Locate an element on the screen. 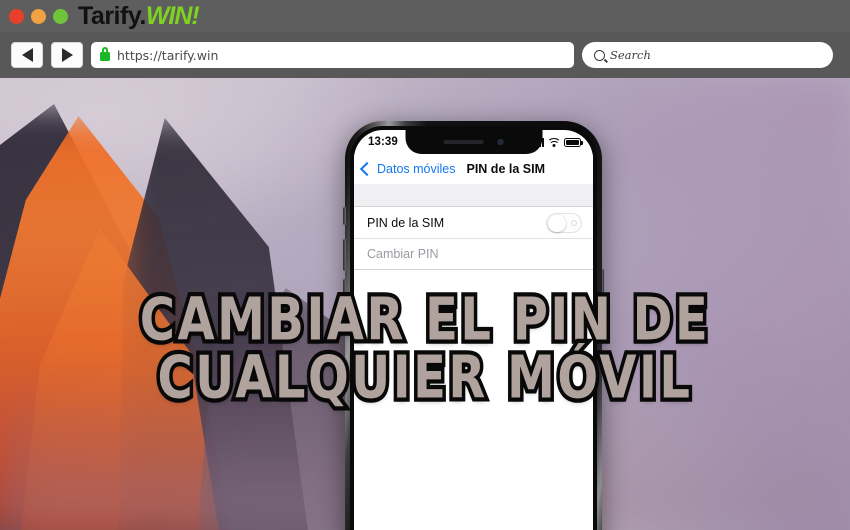 The image size is (850, 530). lock-icon is located at coordinates (105, 54).